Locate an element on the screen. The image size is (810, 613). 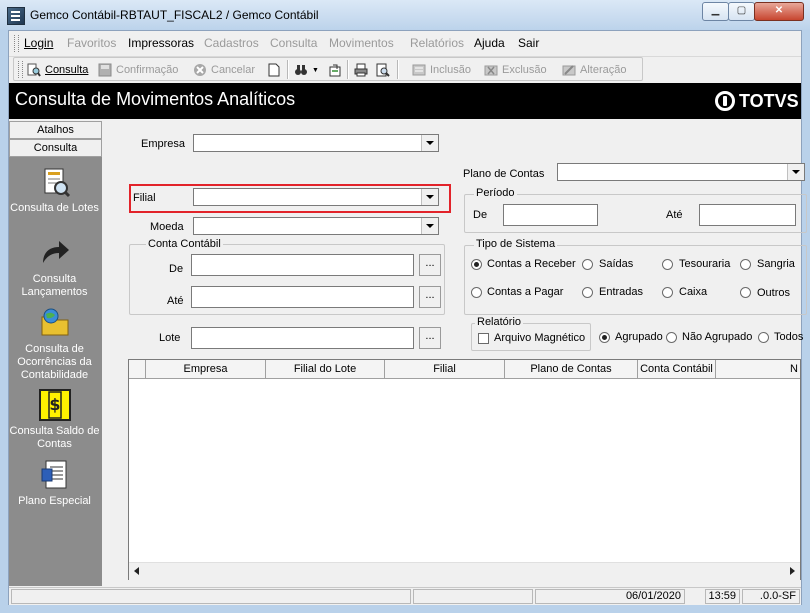
menu-favoritos: Favoritos is located at coordinates (91, 43).